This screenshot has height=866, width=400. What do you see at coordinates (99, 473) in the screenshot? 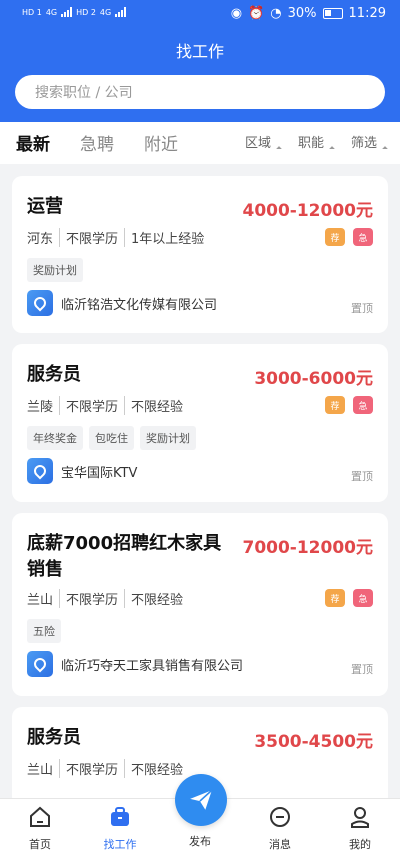
I see `company-name: 宝华国际KTV` at bounding box center [99, 473].